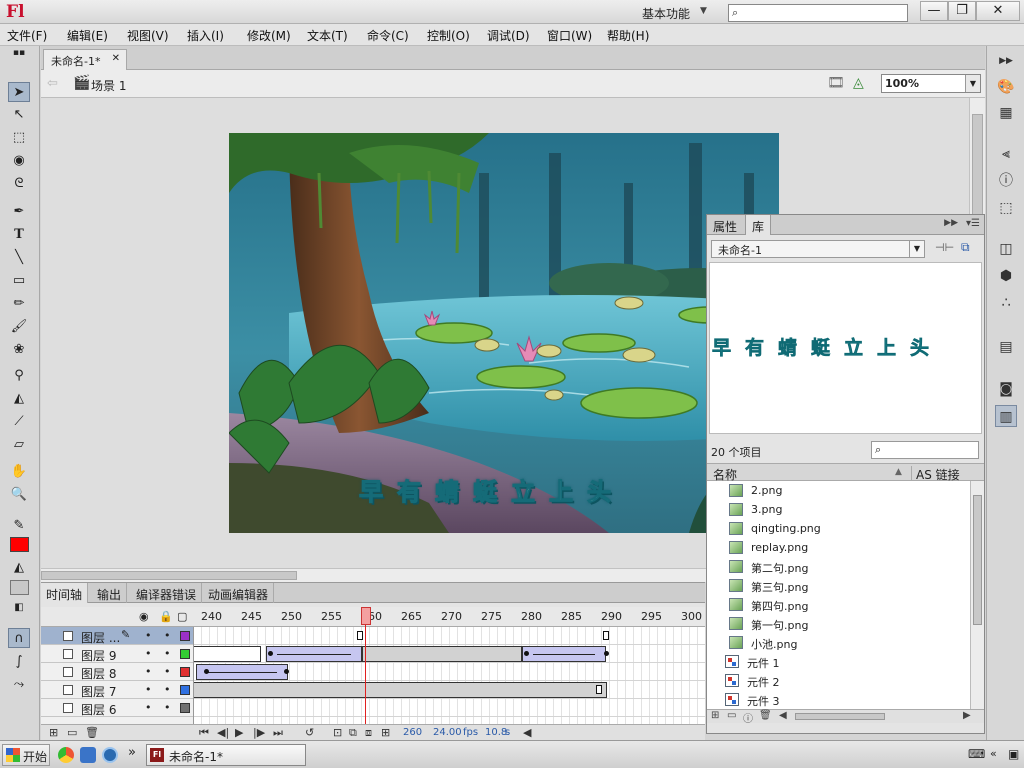  I want to click on go-to-first-frame-icon: ⏮, so click(204, 733).